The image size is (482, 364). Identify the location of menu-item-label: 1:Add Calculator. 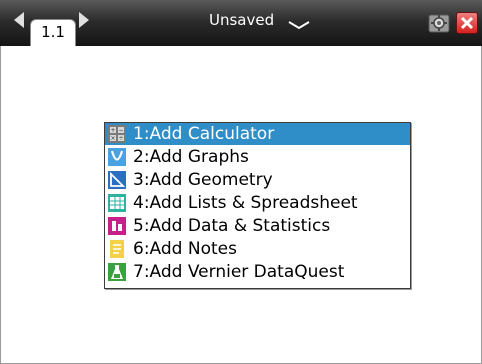
(204, 134).